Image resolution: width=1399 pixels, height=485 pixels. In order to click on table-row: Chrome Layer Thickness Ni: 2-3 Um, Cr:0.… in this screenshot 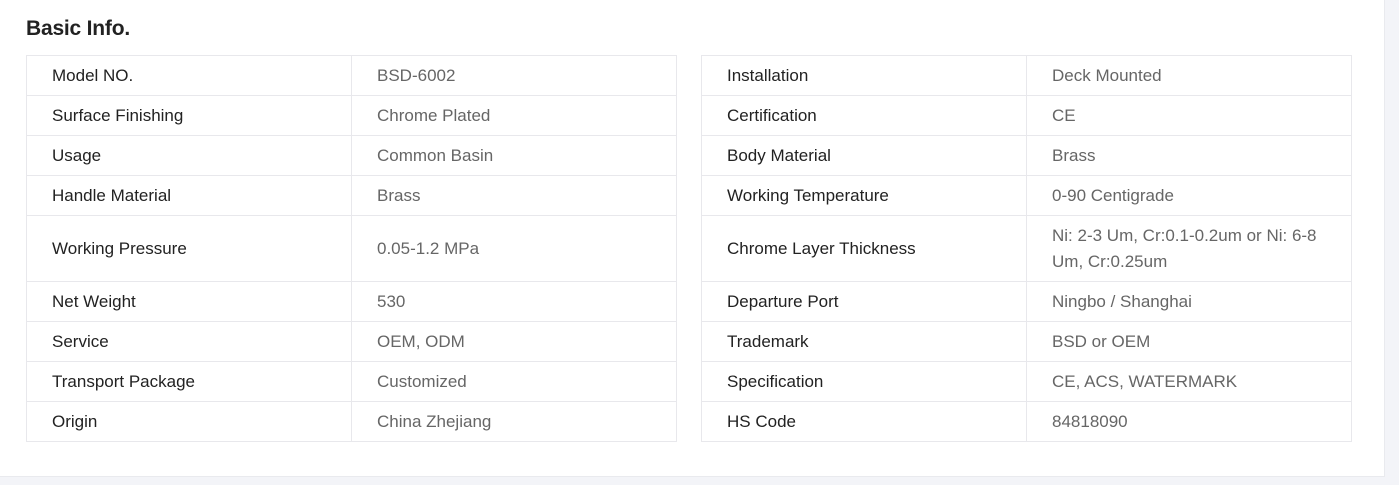, I will do `click(1026, 248)`.